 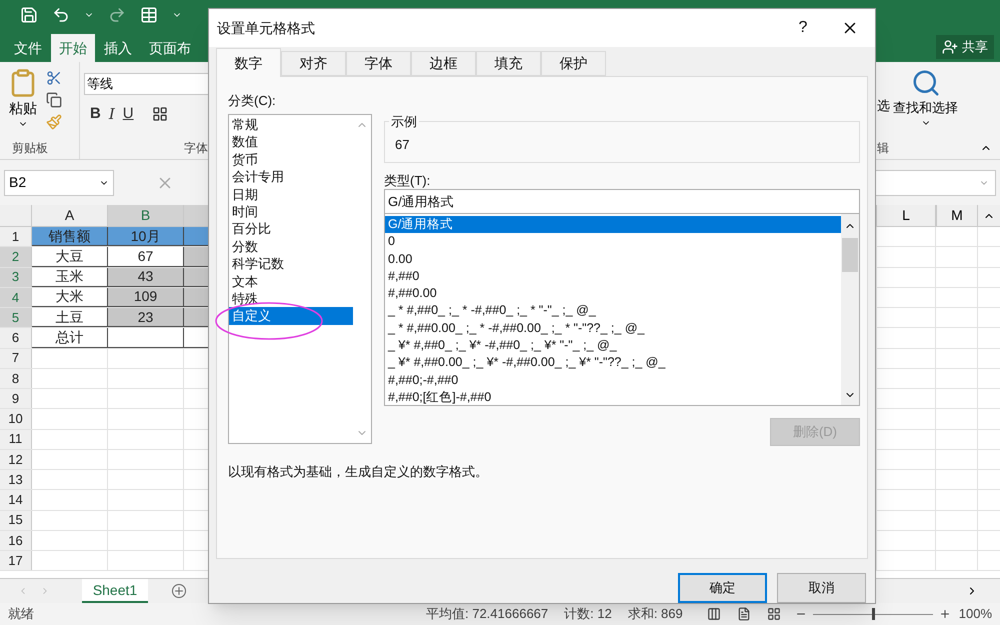 I want to click on column-header: M, so click(x=957, y=215).